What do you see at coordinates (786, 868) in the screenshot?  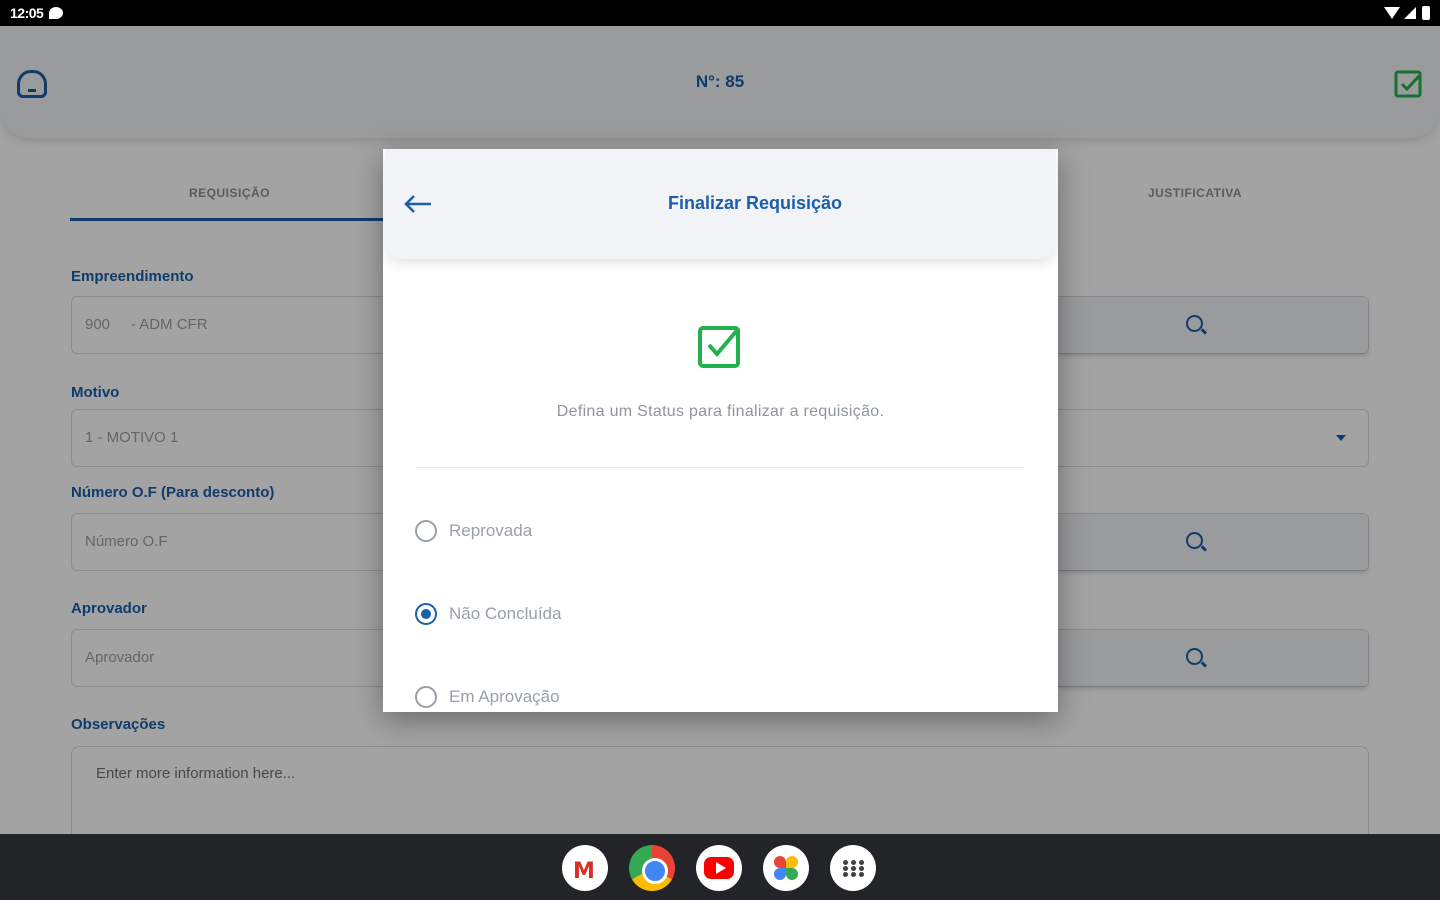 I see `photos-icon` at bounding box center [786, 868].